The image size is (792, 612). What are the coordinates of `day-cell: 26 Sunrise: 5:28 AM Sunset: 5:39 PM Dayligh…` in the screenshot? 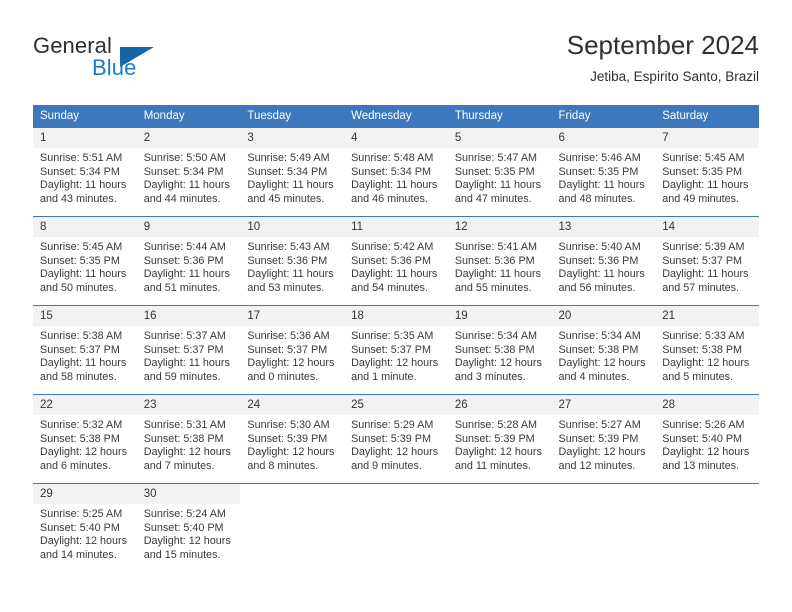 It's located at (499, 439).